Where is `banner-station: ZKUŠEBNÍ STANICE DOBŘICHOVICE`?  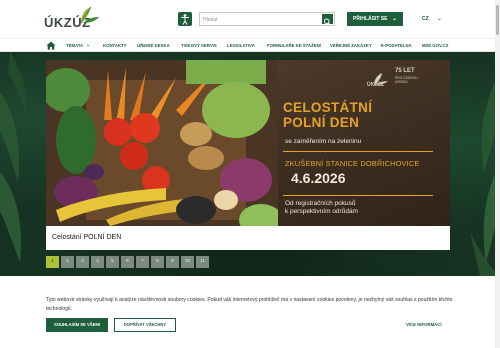 banner-station: ZKUŠEBNÍ STANICE DOBŘICHOVICE is located at coordinates (352, 163).